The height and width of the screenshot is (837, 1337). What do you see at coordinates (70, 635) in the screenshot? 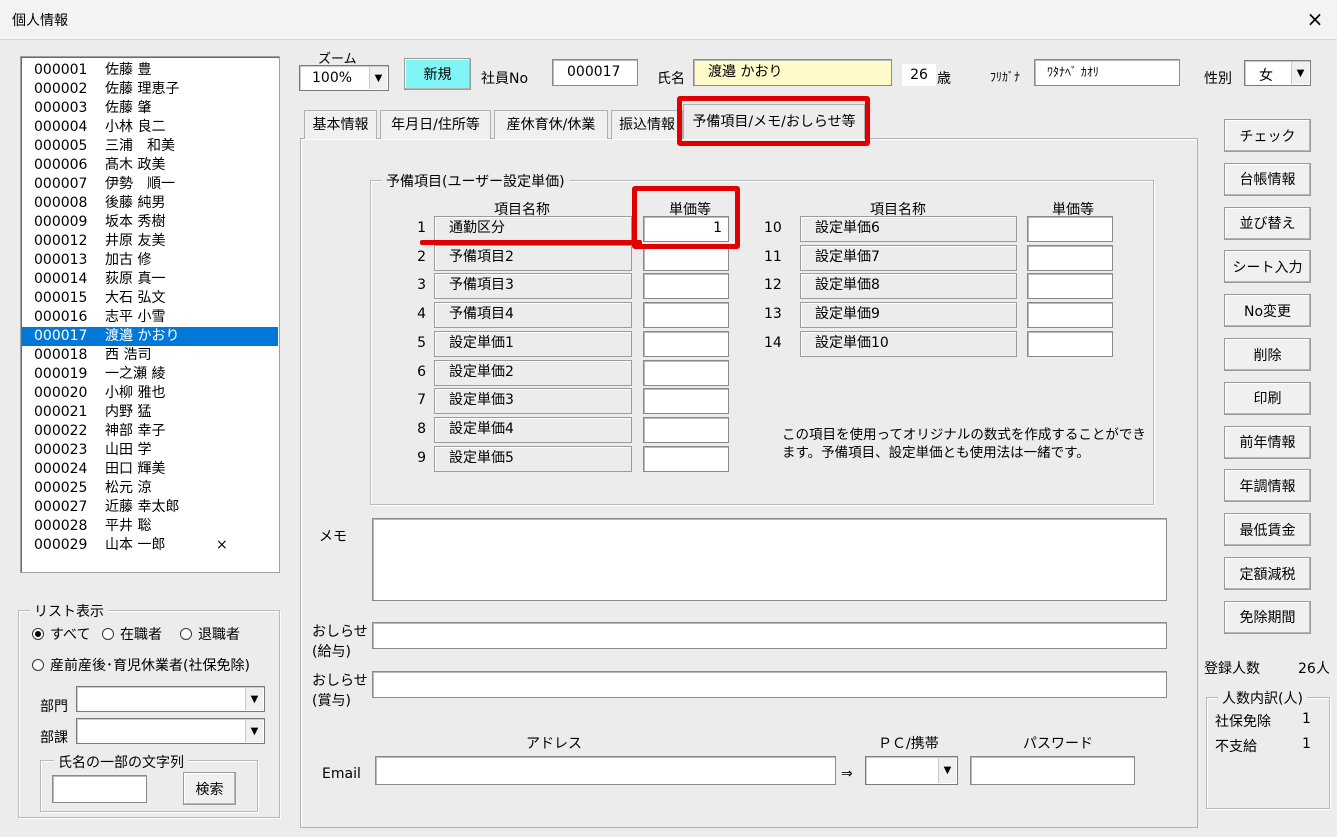
I see `radio-all-label: すべて` at bounding box center [70, 635].